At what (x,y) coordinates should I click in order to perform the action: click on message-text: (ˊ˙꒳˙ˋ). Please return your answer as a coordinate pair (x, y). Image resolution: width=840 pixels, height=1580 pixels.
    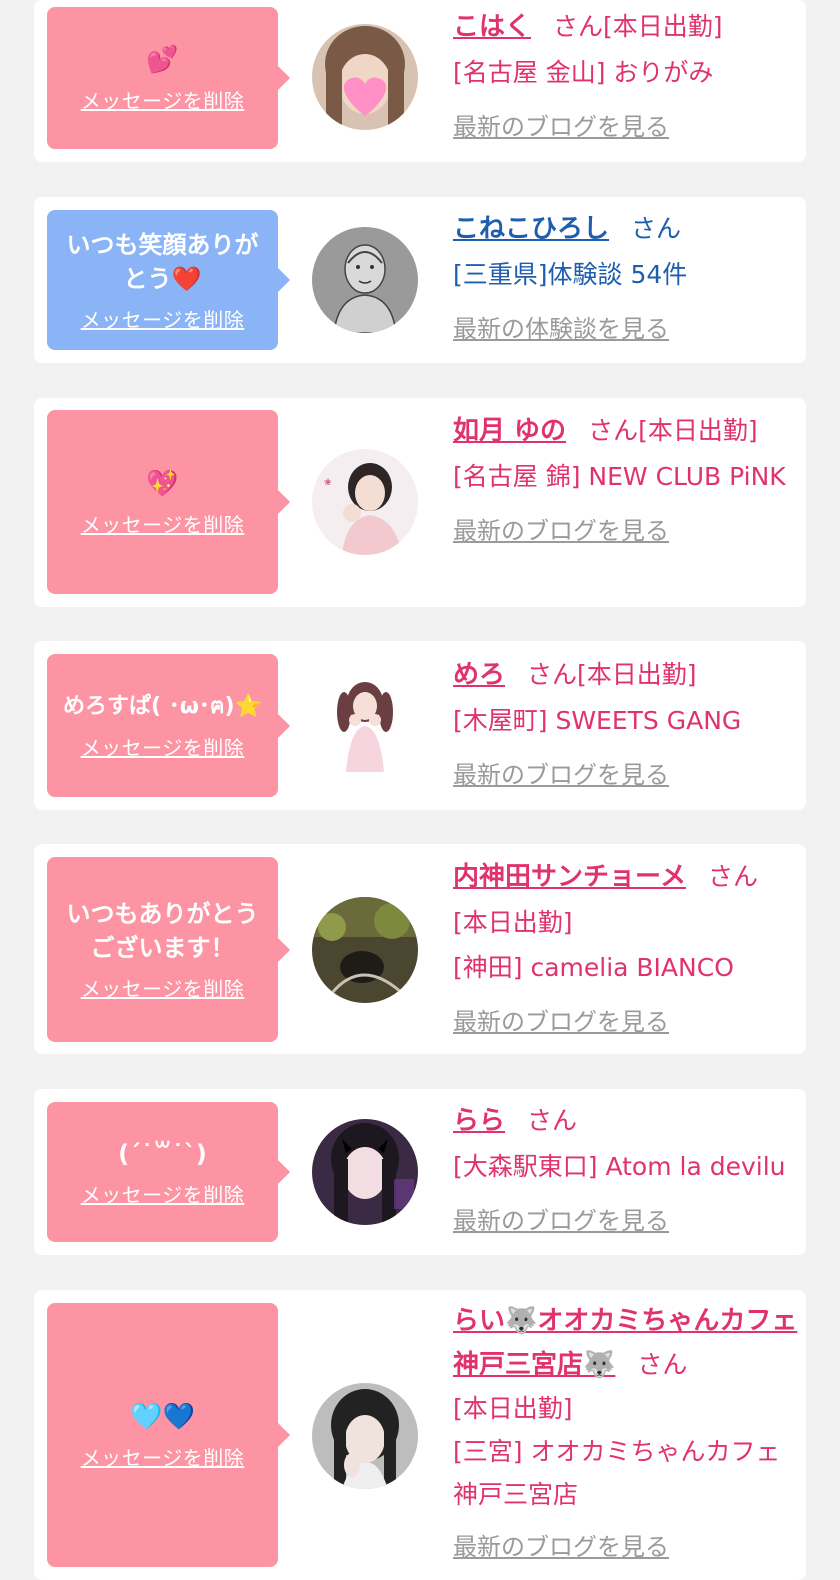
    Looking at the image, I should click on (162, 1153).